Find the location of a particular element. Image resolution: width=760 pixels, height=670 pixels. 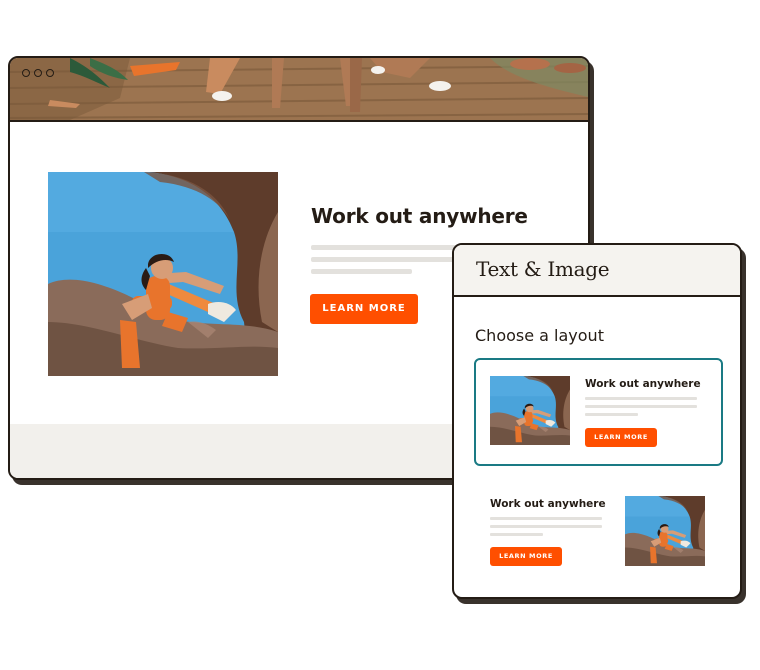

learn-more-button: LEARN MORE is located at coordinates (364, 309).